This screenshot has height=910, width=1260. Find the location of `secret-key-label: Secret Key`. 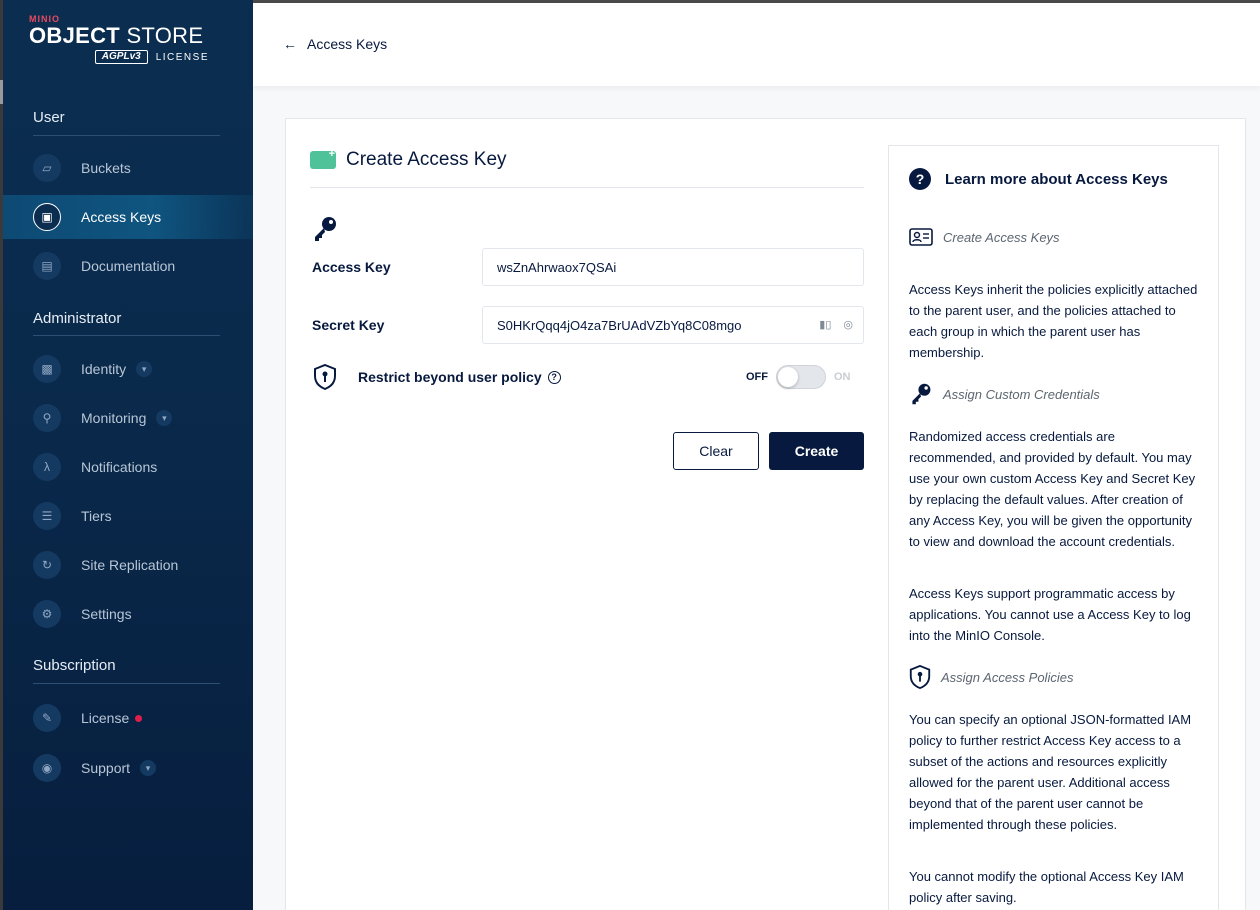

secret-key-label: Secret Key is located at coordinates (348, 325).